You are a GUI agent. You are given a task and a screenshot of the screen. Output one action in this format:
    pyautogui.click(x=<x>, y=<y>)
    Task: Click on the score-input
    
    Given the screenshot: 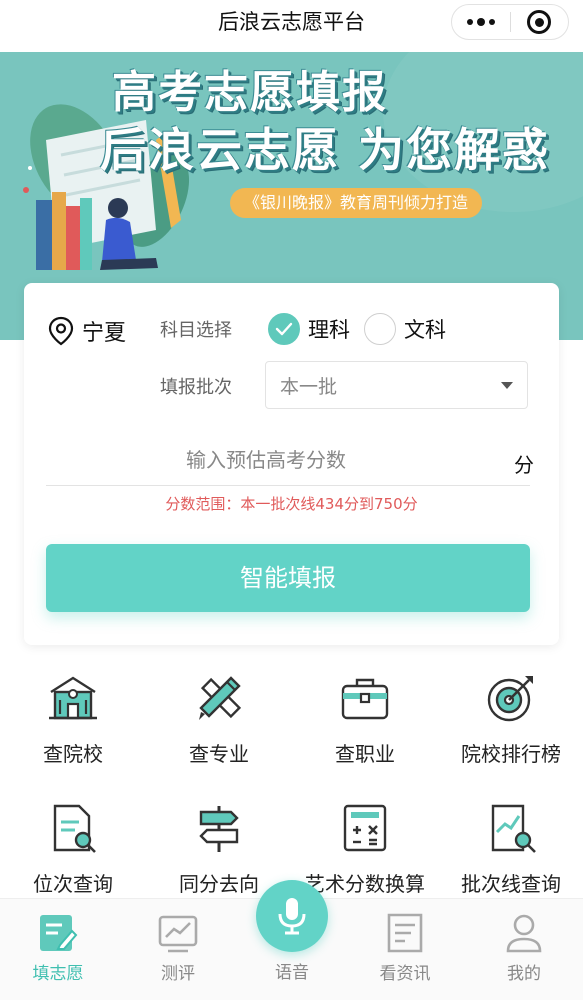 What is the action you would take?
    pyautogui.click(x=266, y=460)
    